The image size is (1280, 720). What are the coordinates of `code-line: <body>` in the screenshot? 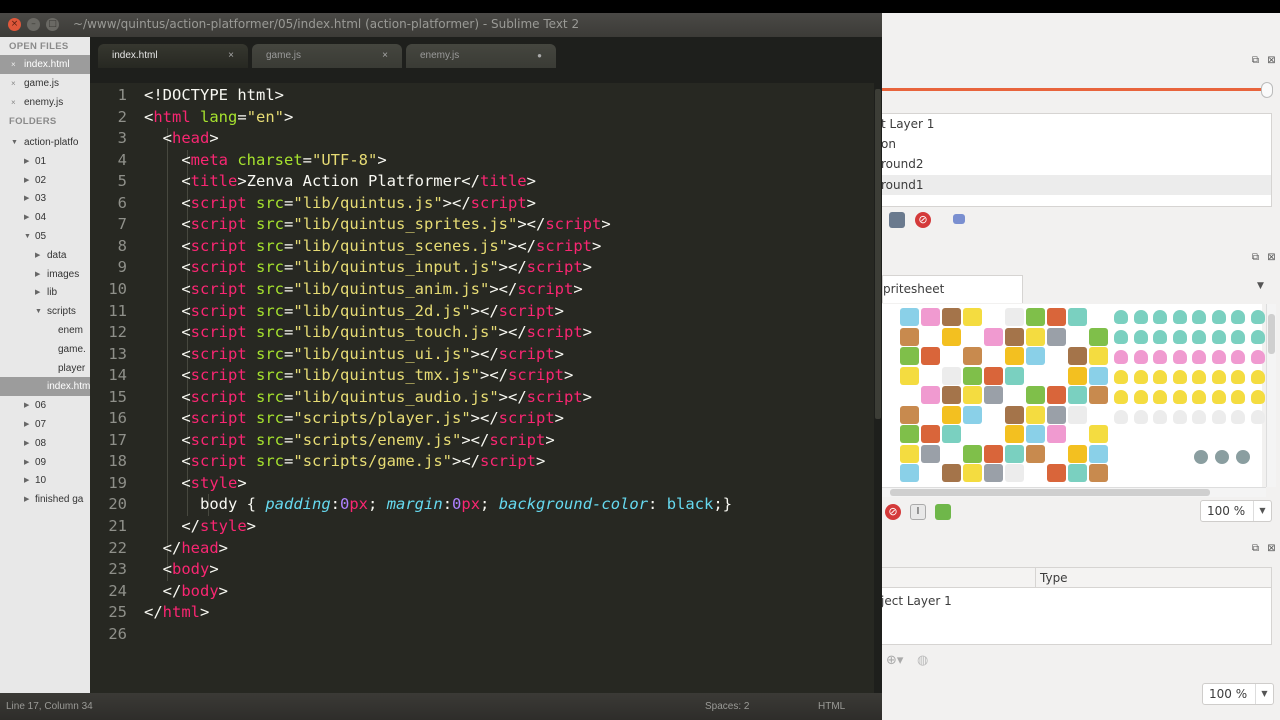 It's located at (181, 570).